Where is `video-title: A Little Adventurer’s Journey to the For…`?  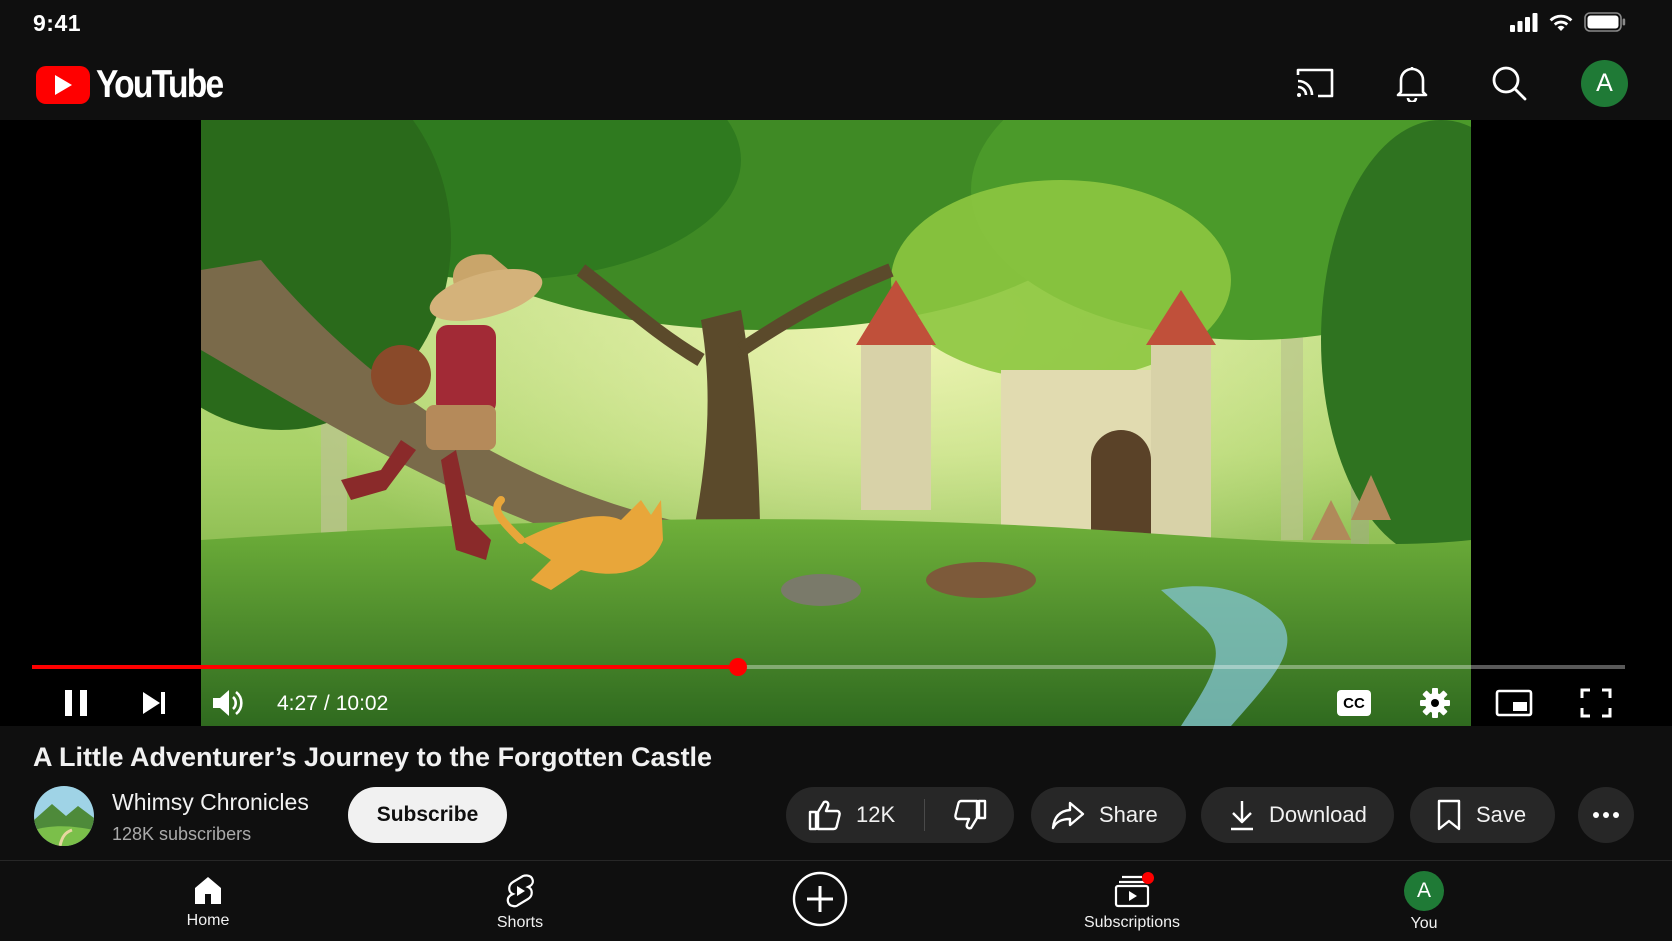
video-title: A Little Adventurer’s Journey to the For… is located at coordinates (373, 757).